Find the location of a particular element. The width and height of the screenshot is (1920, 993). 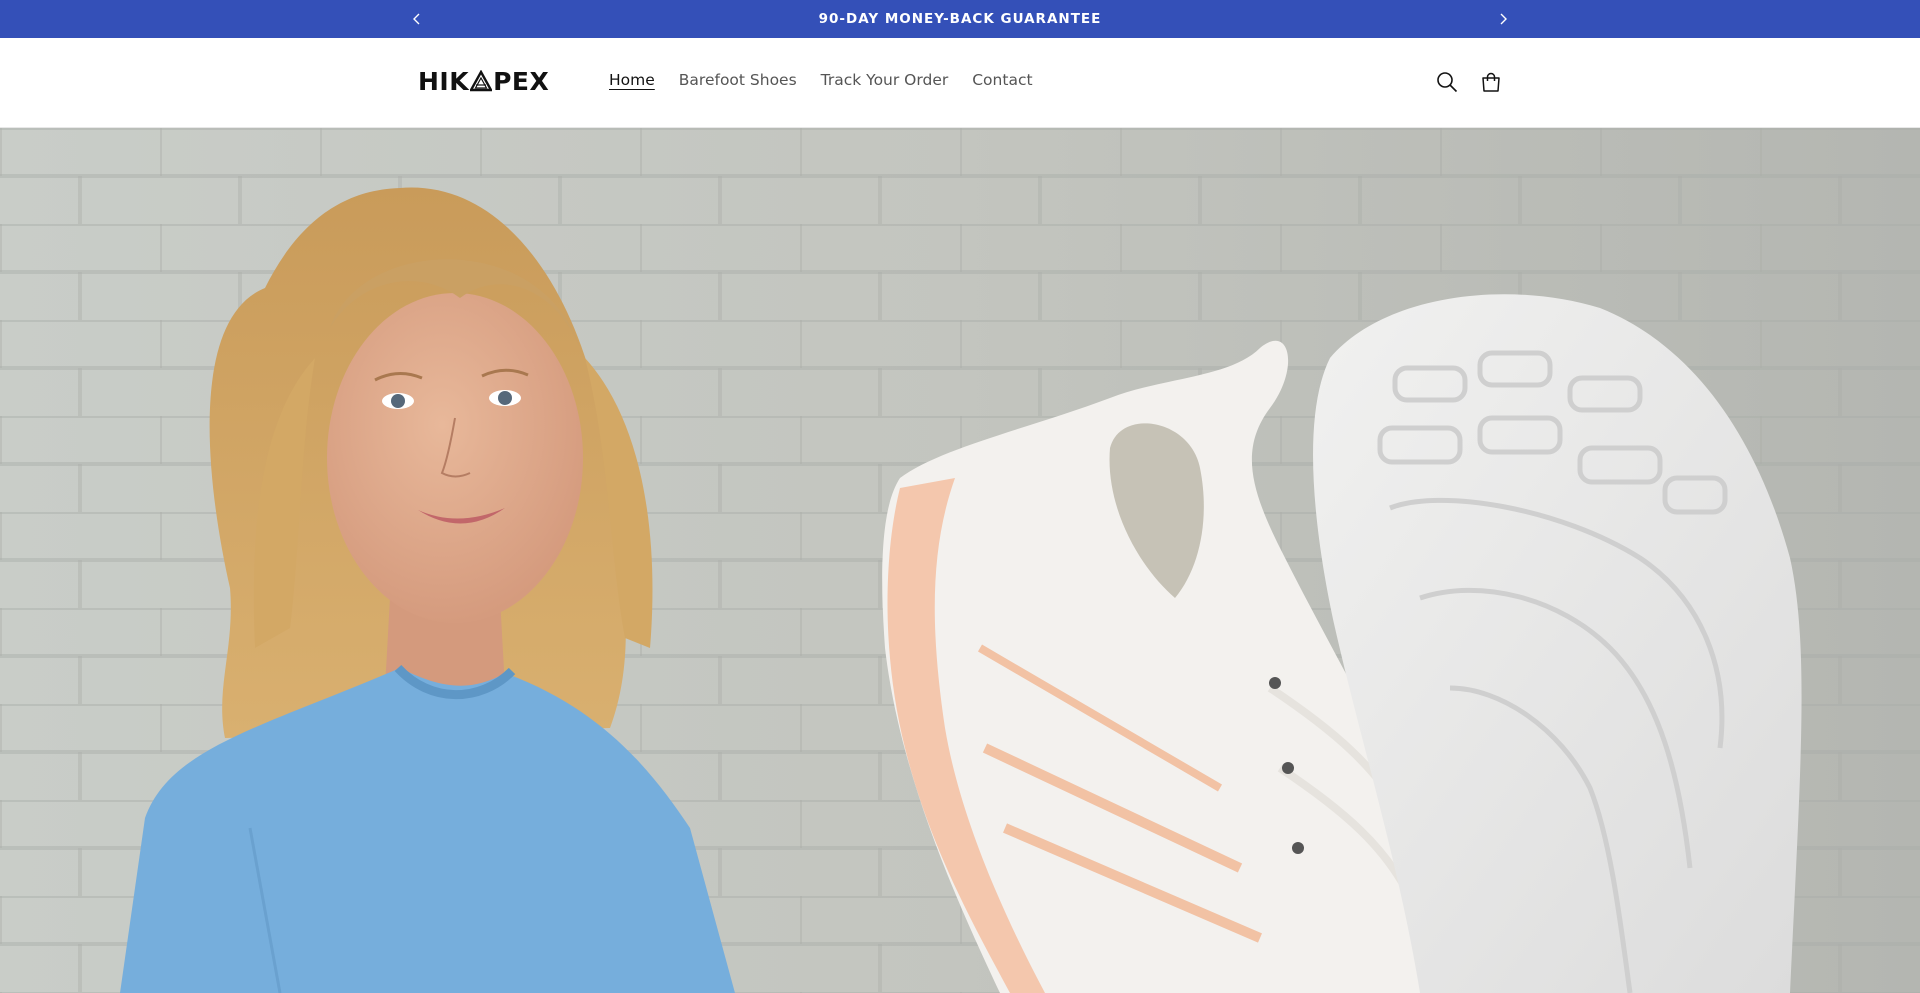

announcement-message: 90-DAY MONEY-BACK GUARANTEE is located at coordinates (960, 19).